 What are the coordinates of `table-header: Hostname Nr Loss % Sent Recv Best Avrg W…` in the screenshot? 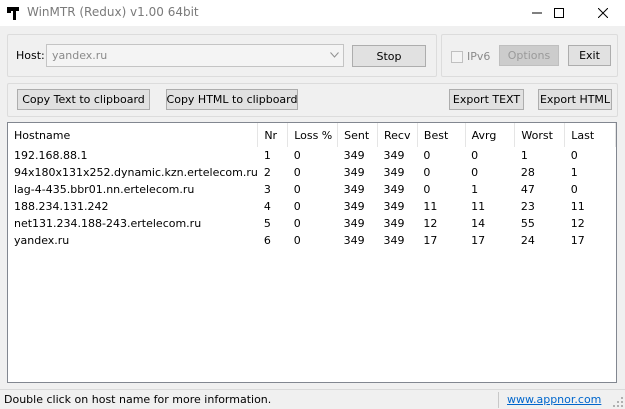 It's located at (312, 135).